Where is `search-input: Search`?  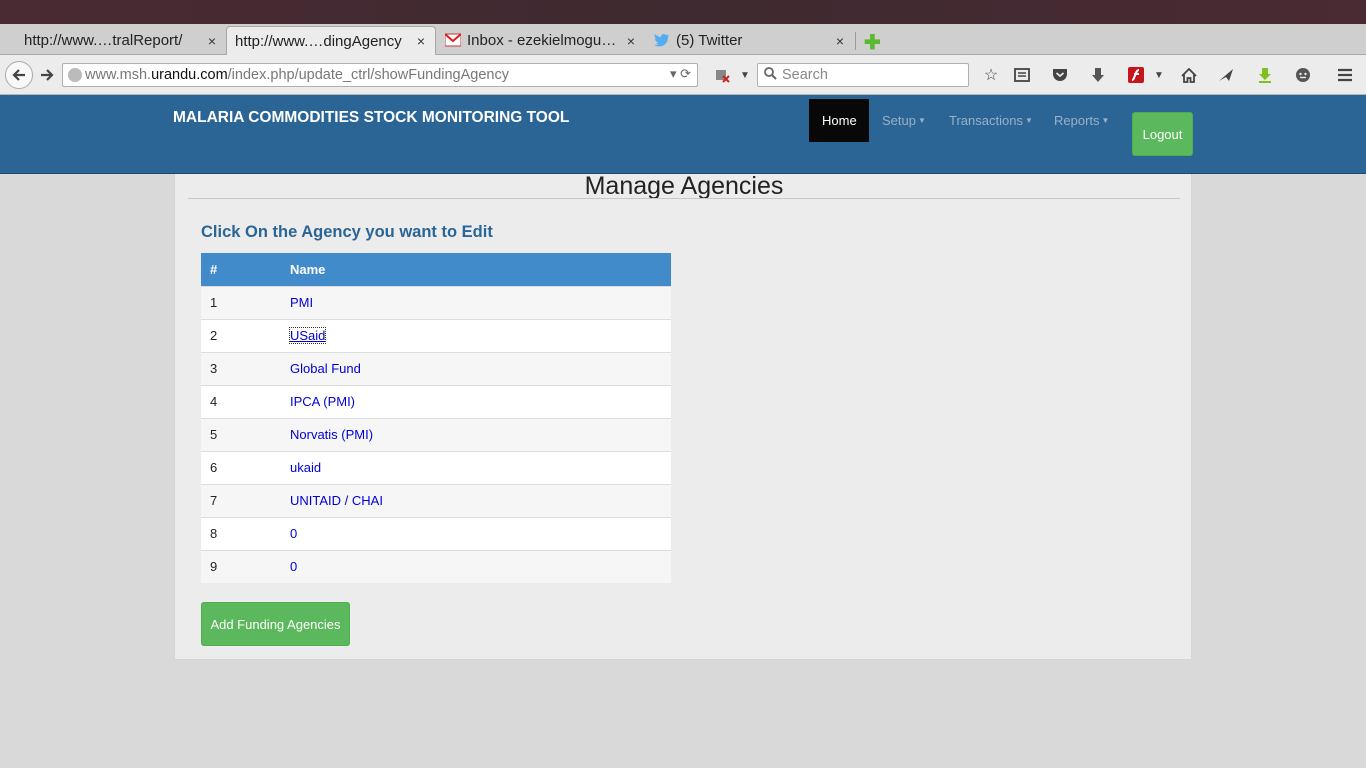 search-input: Search is located at coordinates (863, 75).